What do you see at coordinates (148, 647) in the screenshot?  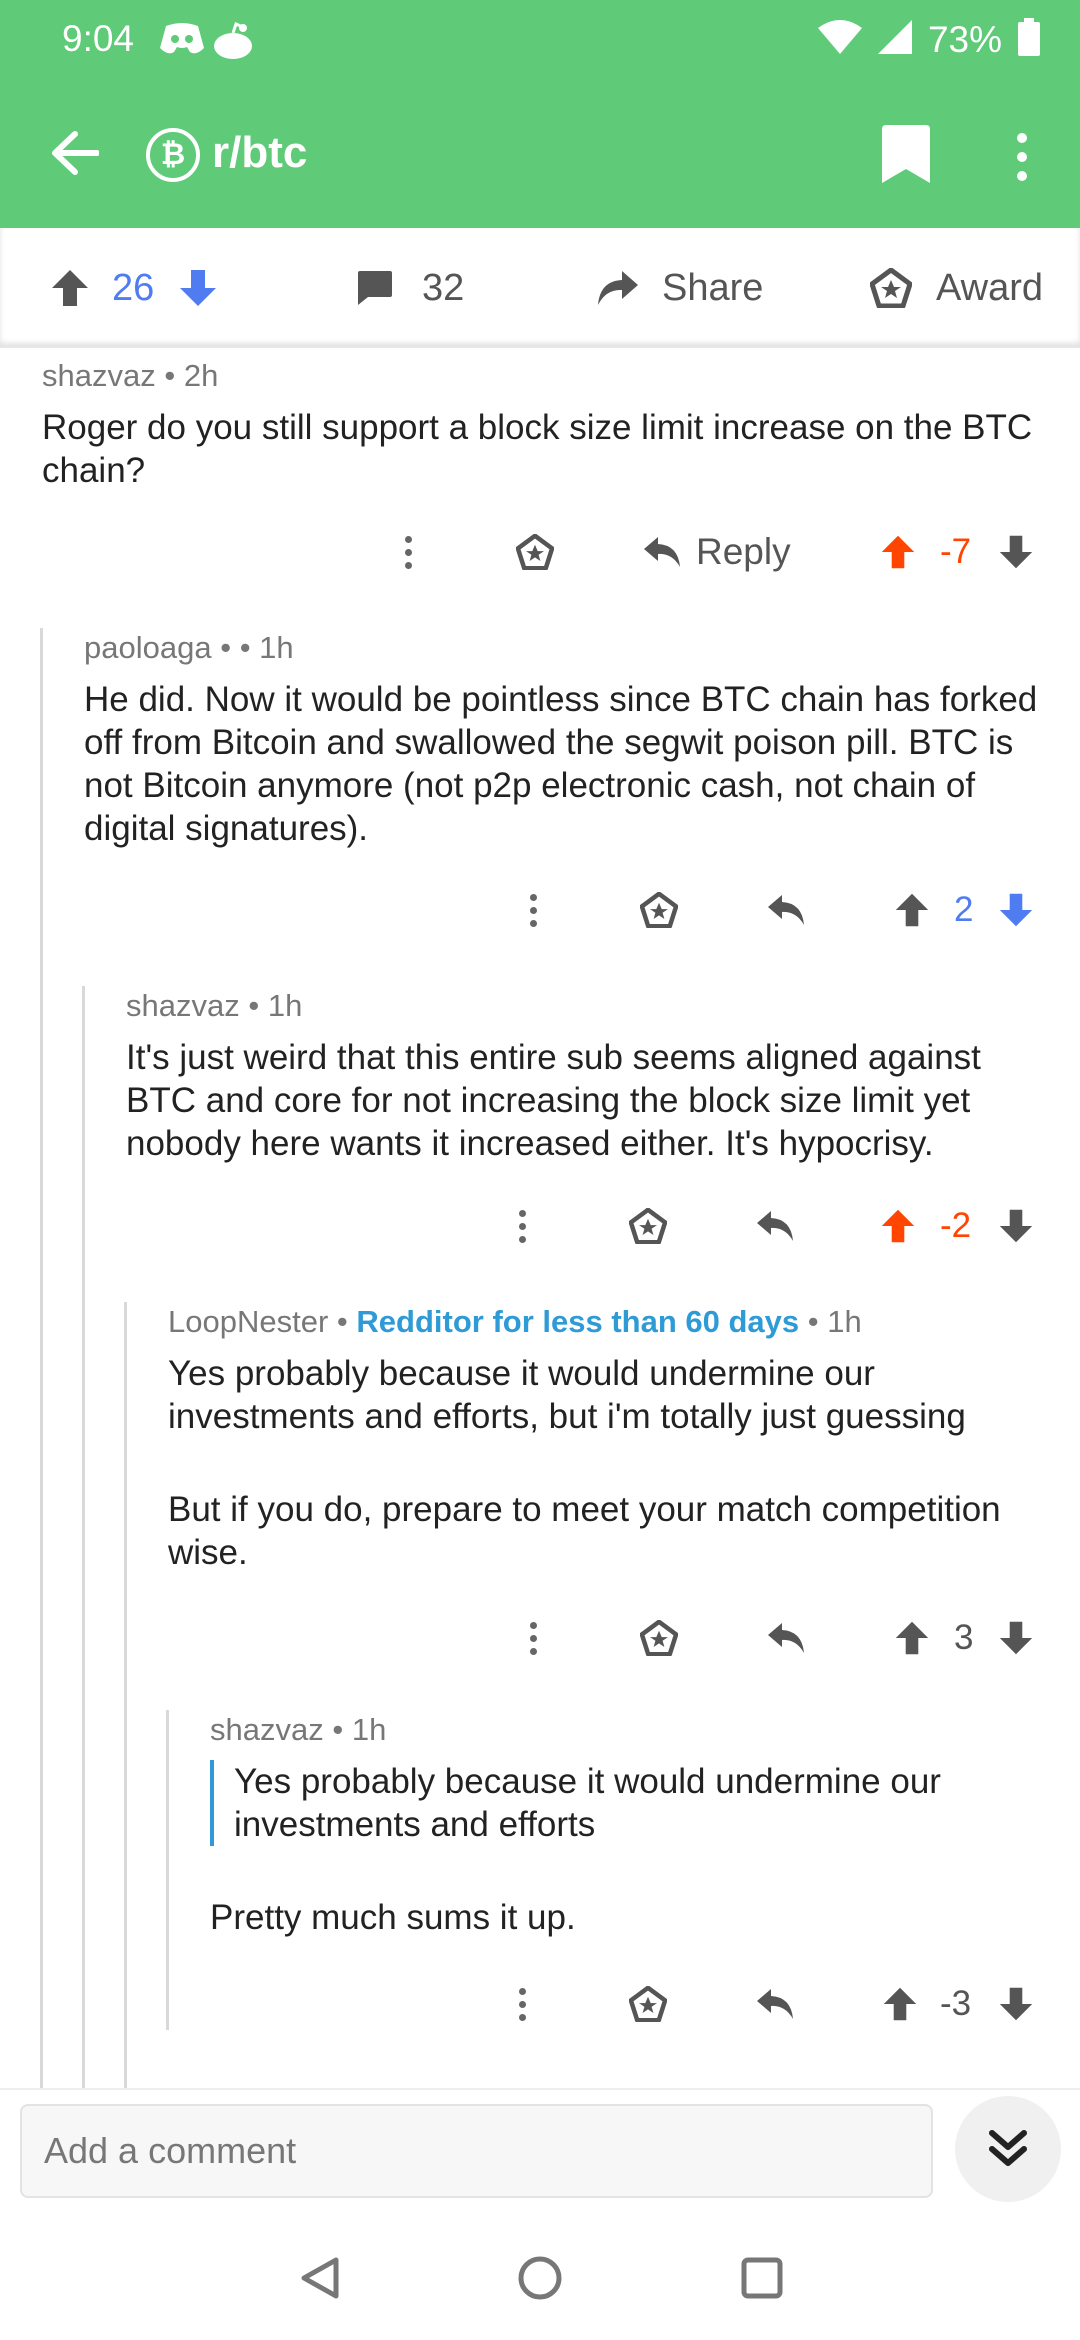 I see `comment-author: paoloaga` at bounding box center [148, 647].